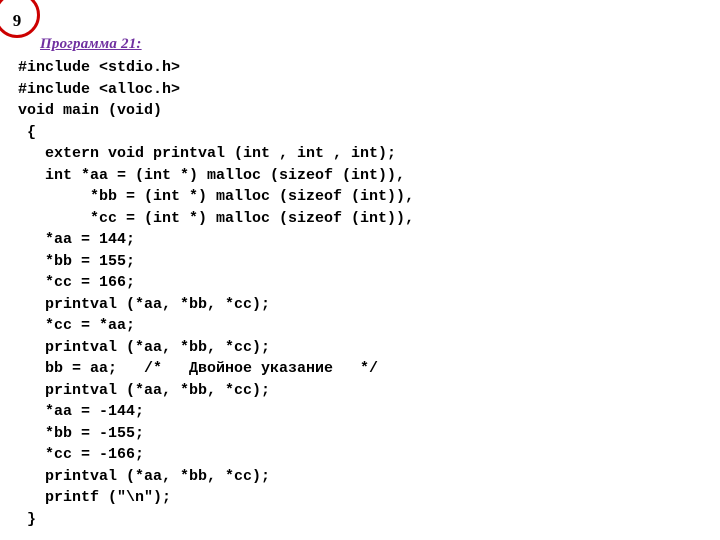 Image resolution: width=720 pixels, height=540 pixels. I want to click on code-line: {, so click(27, 132).